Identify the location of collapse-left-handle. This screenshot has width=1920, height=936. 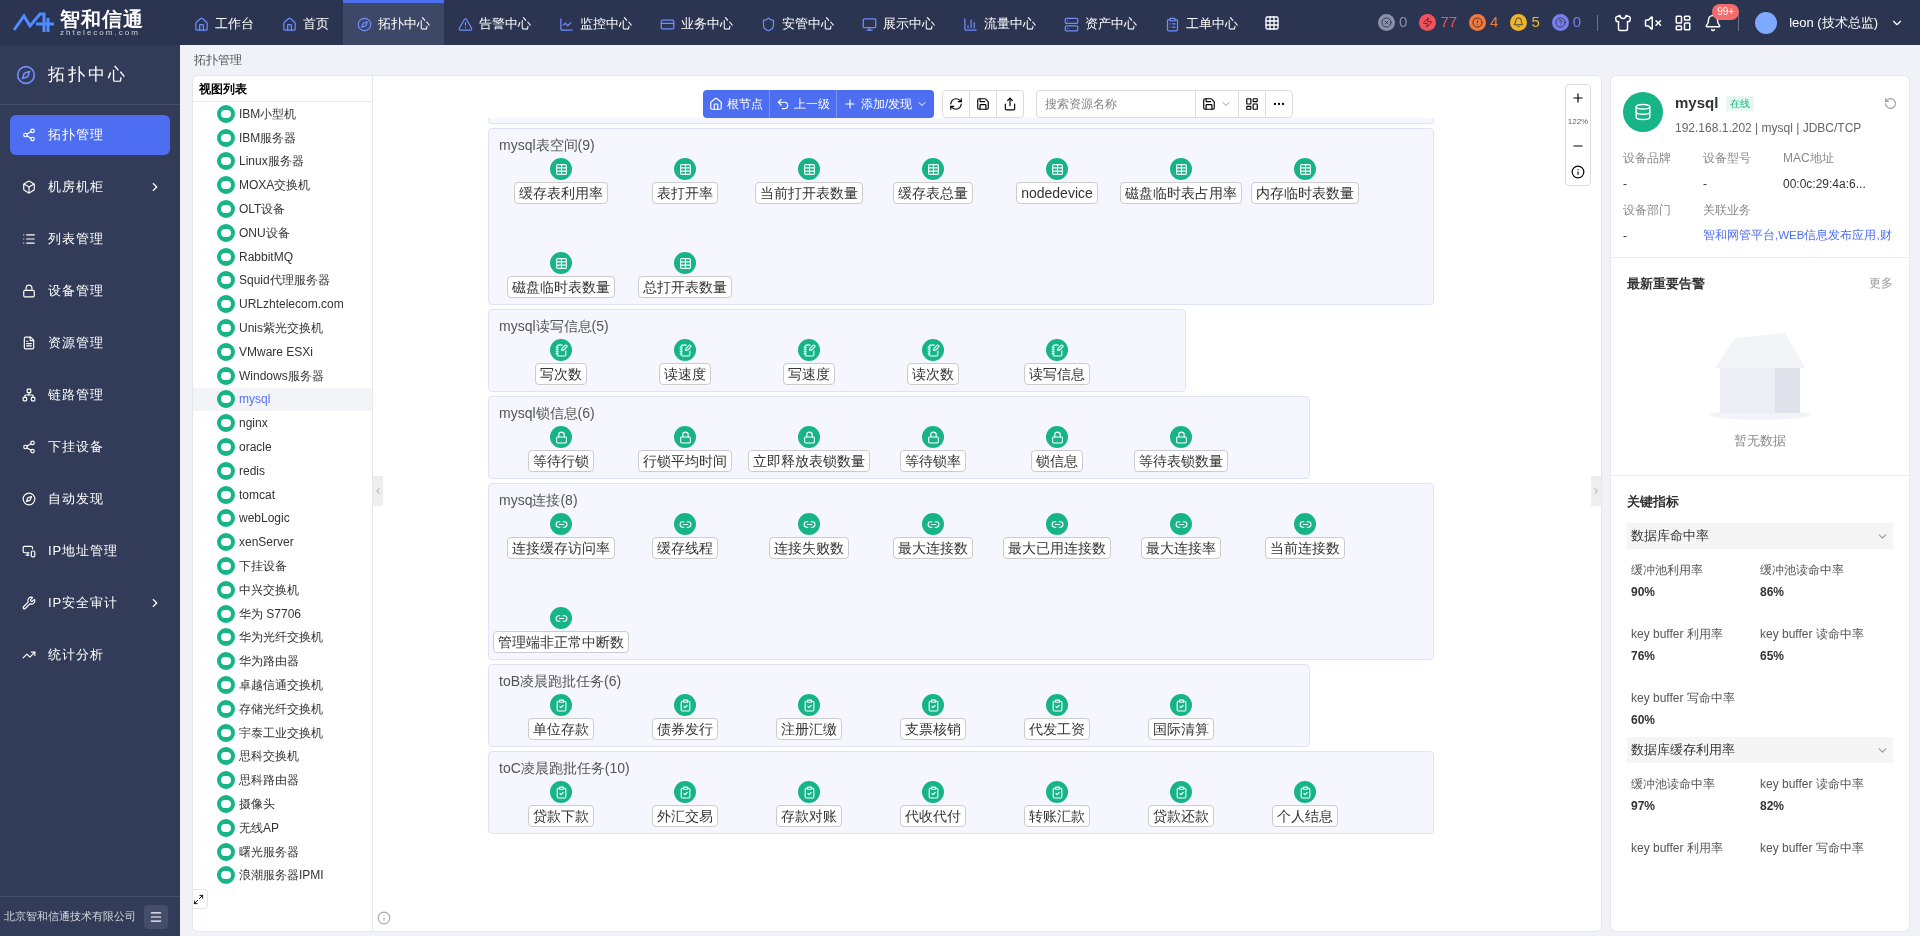
(378, 491).